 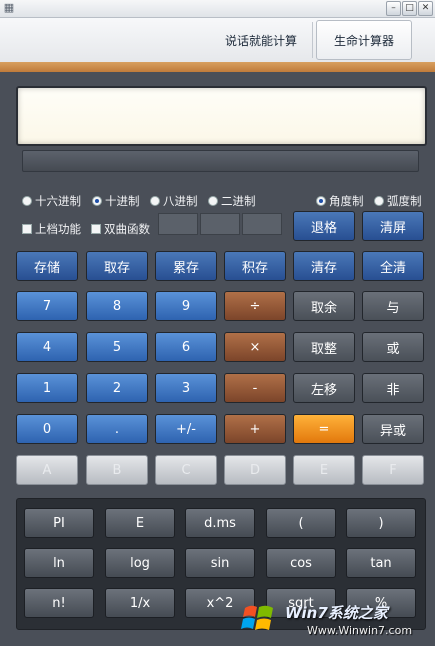 I want to click on sci-cos: cos, so click(x=301, y=563).